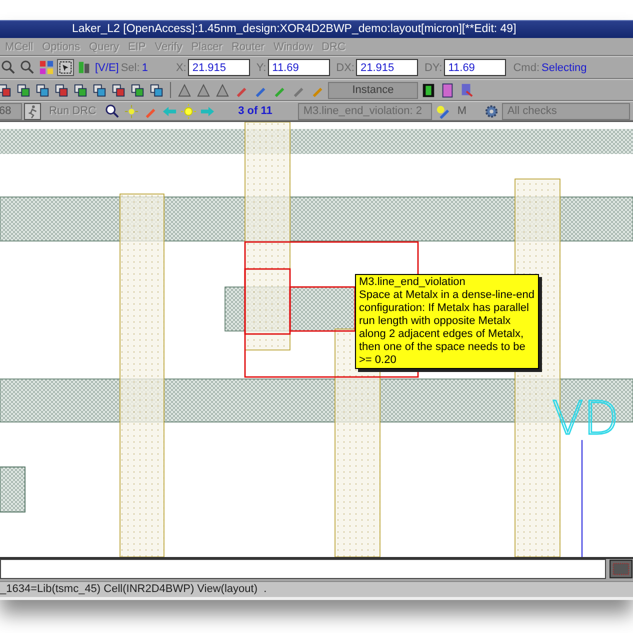  I want to click on sun-icon, so click(189, 111).